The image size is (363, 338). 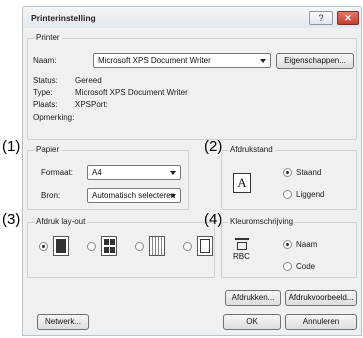 I want to click on portrait-label: Staand, so click(x=309, y=172).